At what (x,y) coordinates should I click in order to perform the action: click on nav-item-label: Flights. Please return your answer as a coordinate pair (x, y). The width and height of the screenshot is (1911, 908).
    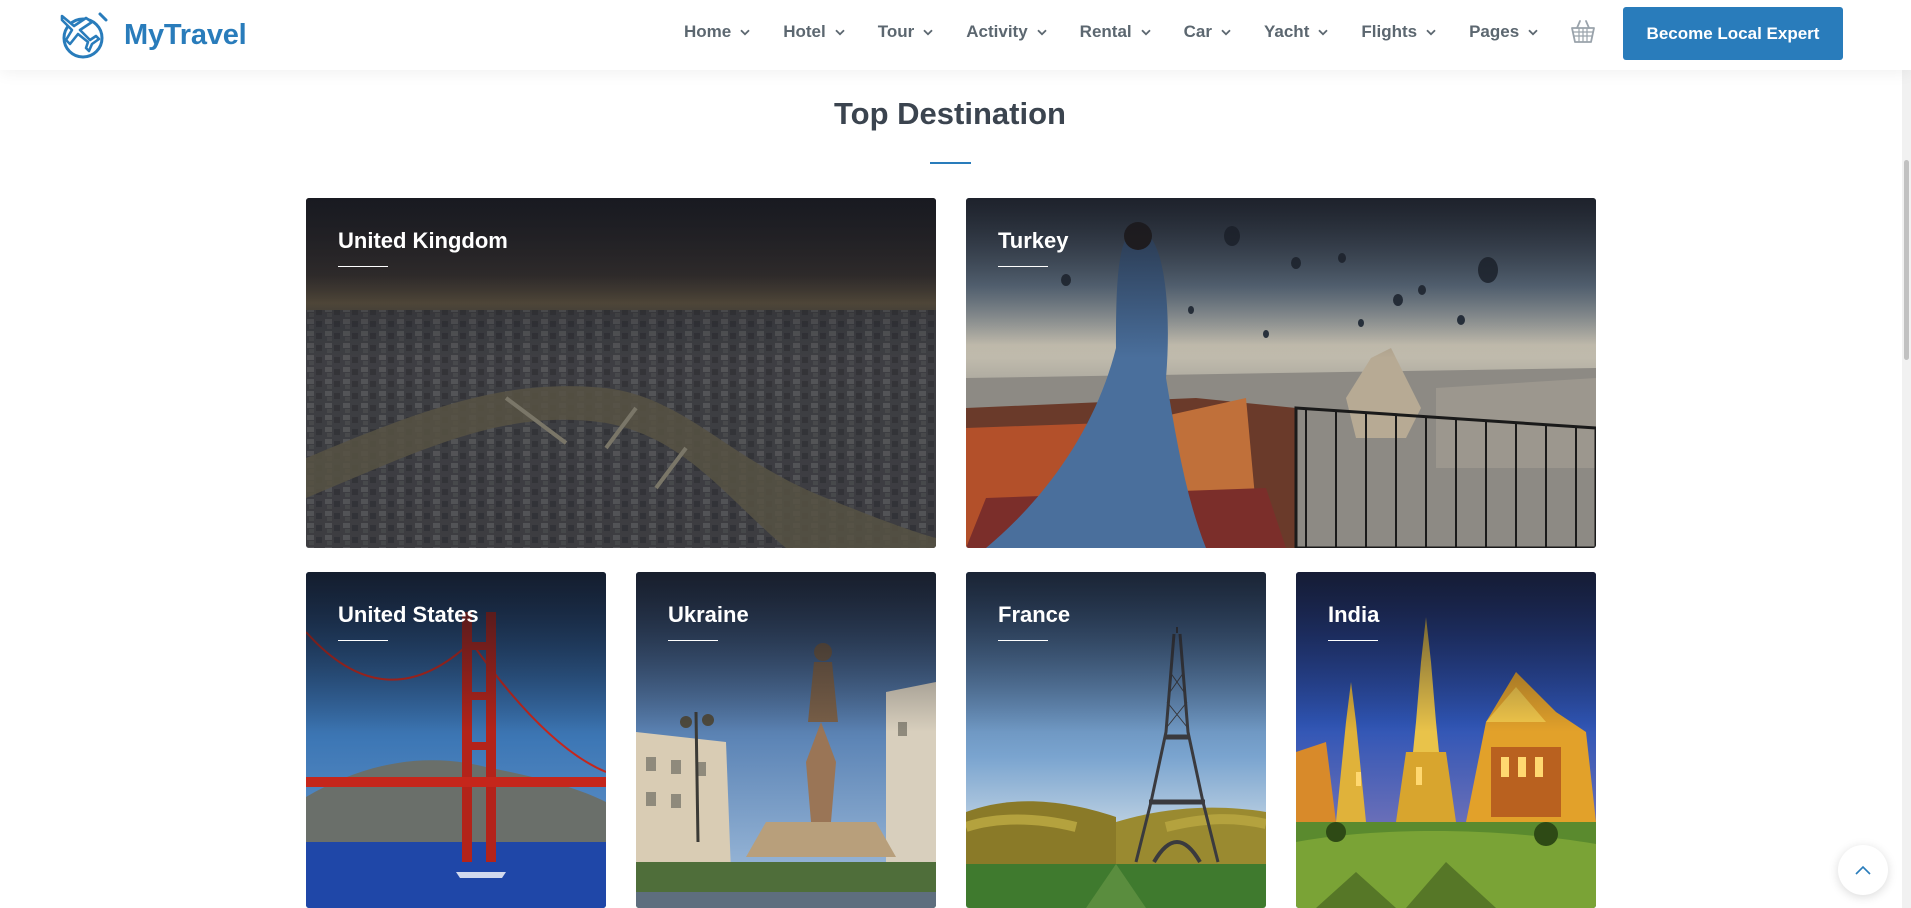
    Looking at the image, I should click on (1389, 31).